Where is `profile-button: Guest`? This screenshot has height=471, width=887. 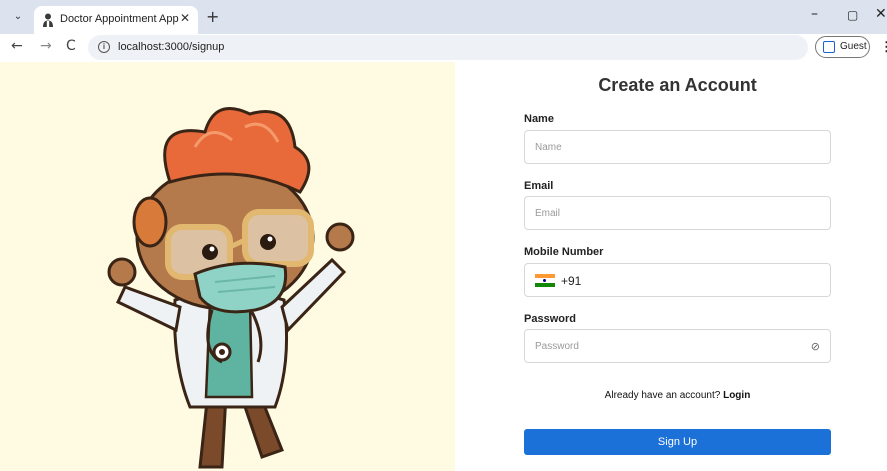
profile-button: Guest is located at coordinates (842, 47).